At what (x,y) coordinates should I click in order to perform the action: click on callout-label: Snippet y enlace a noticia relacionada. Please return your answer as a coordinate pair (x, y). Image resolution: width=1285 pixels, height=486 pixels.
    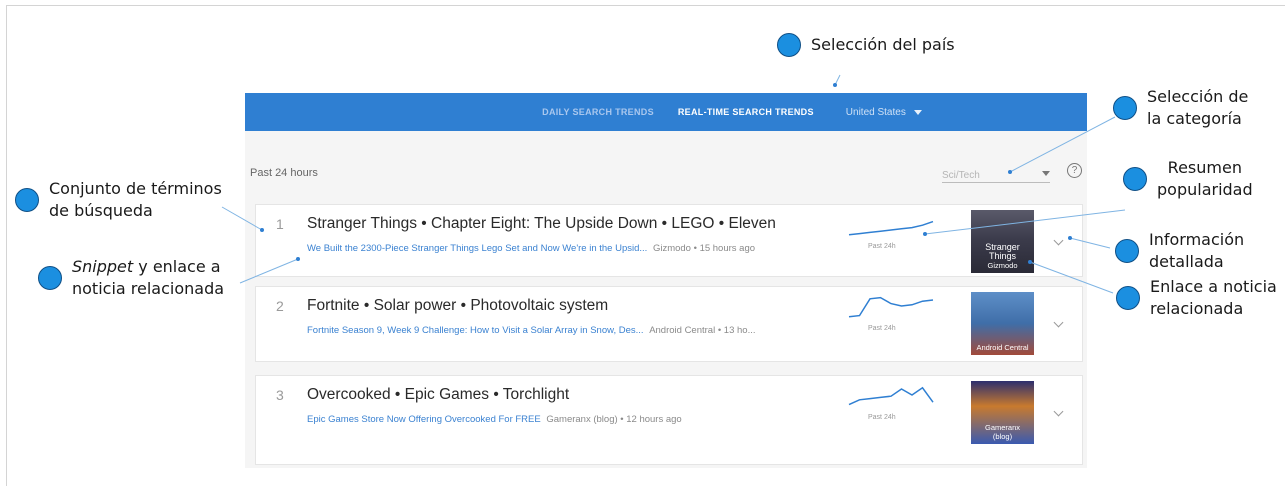
    Looking at the image, I should click on (148, 278).